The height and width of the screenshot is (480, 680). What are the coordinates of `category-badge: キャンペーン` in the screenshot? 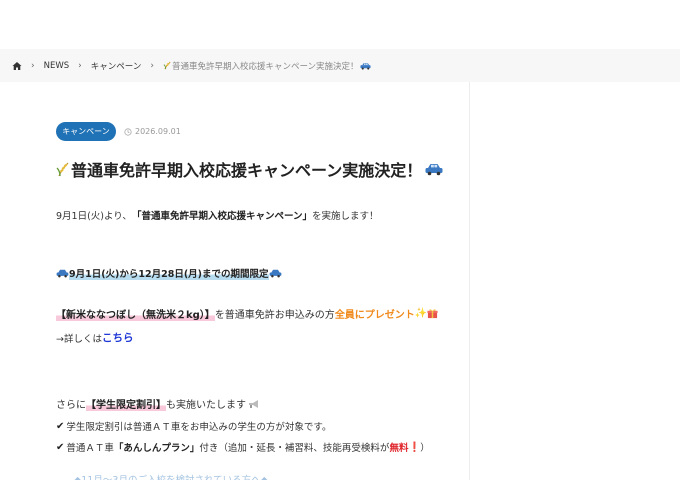 It's located at (86, 131).